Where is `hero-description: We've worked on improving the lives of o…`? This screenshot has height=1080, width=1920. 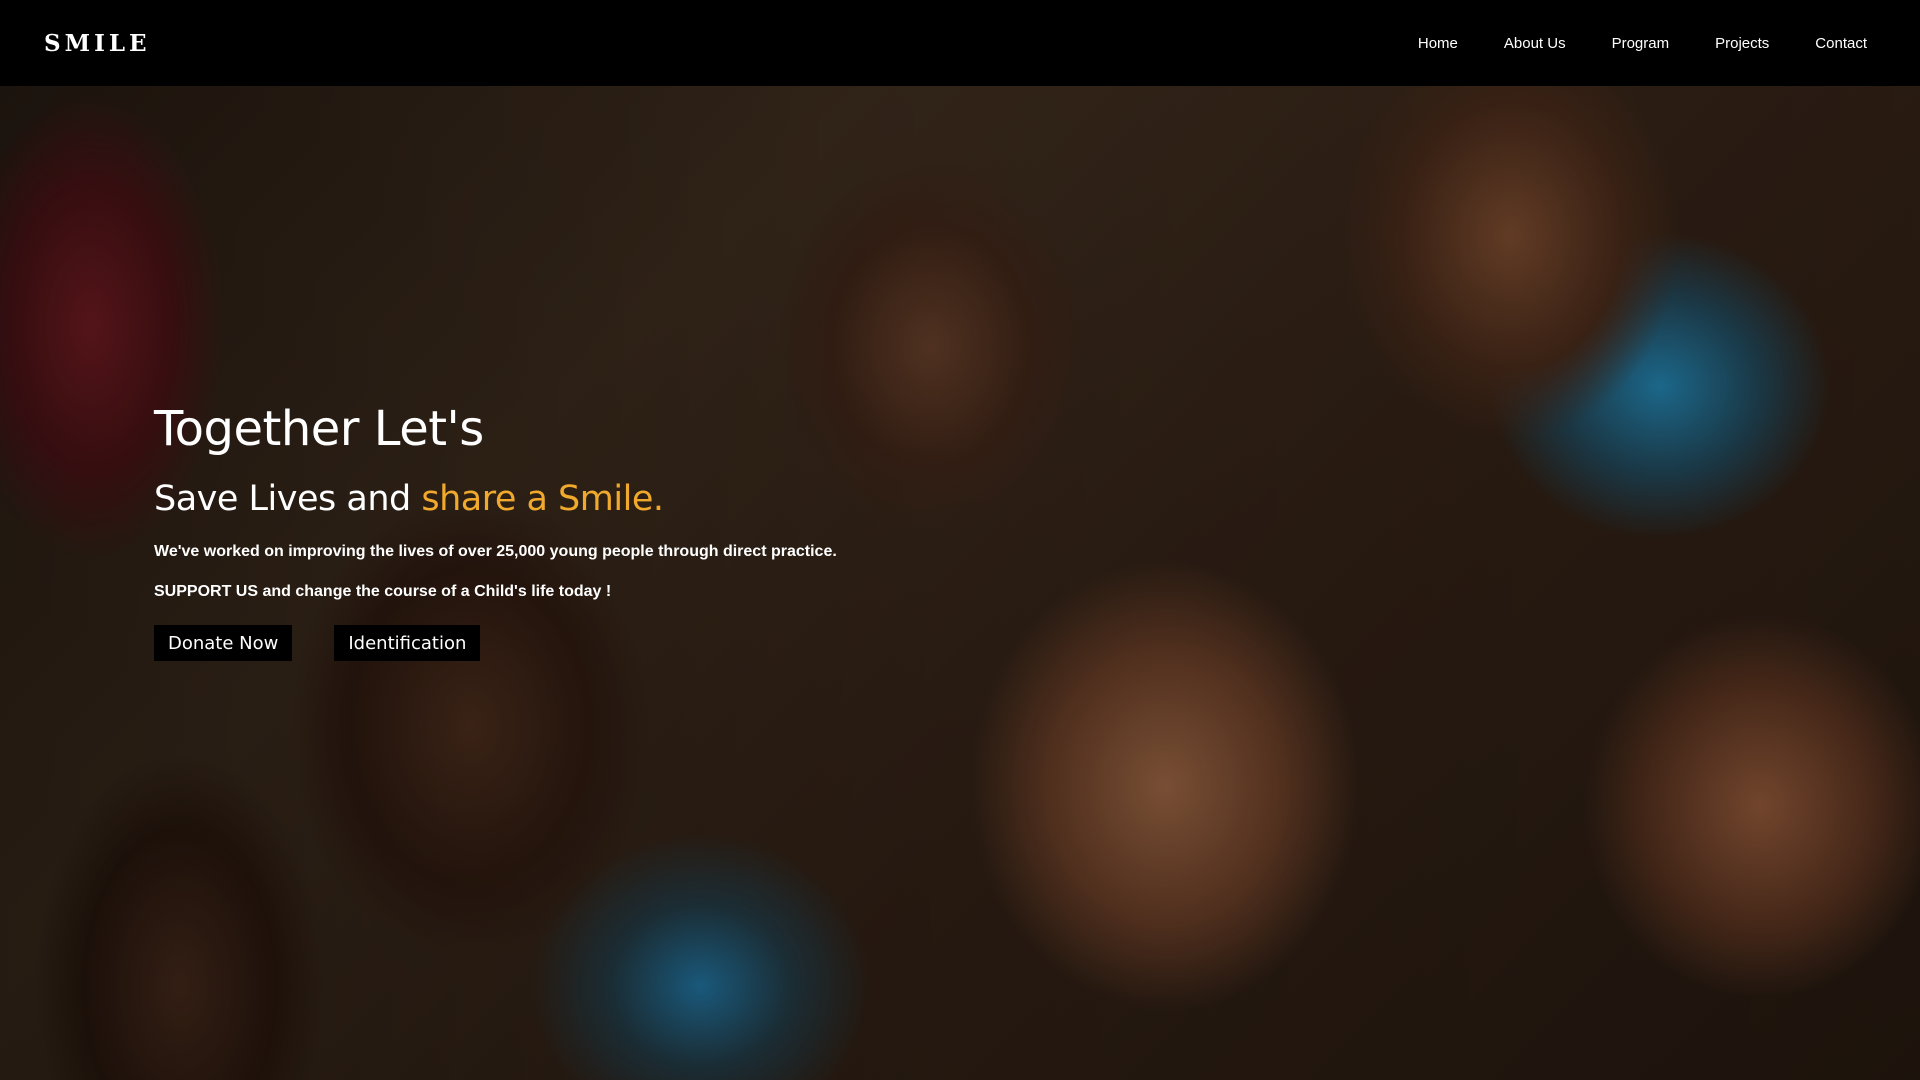 hero-description: We've worked on improving the lives of o… is located at coordinates (495, 552).